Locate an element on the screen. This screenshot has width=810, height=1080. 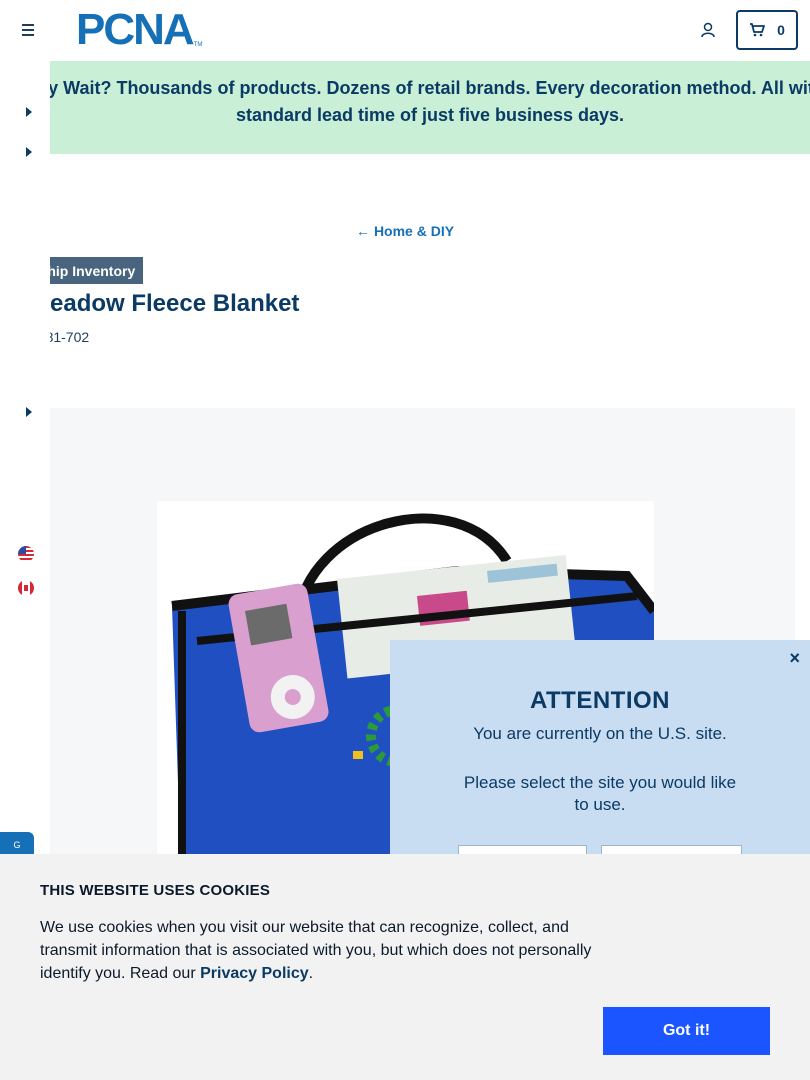
arrow-left-icon: ← is located at coordinates (362, 231).